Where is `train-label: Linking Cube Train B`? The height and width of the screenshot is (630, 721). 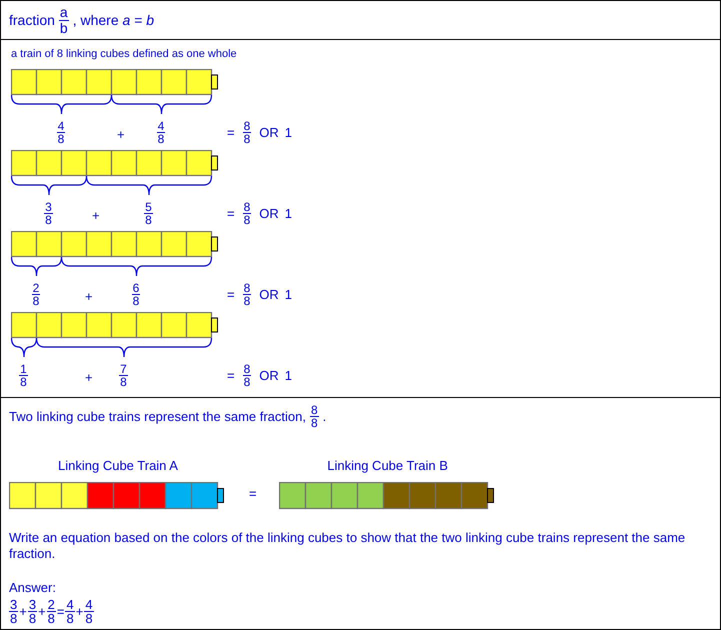 train-label: Linking Cube Train B is located at coordinates (387, 466).